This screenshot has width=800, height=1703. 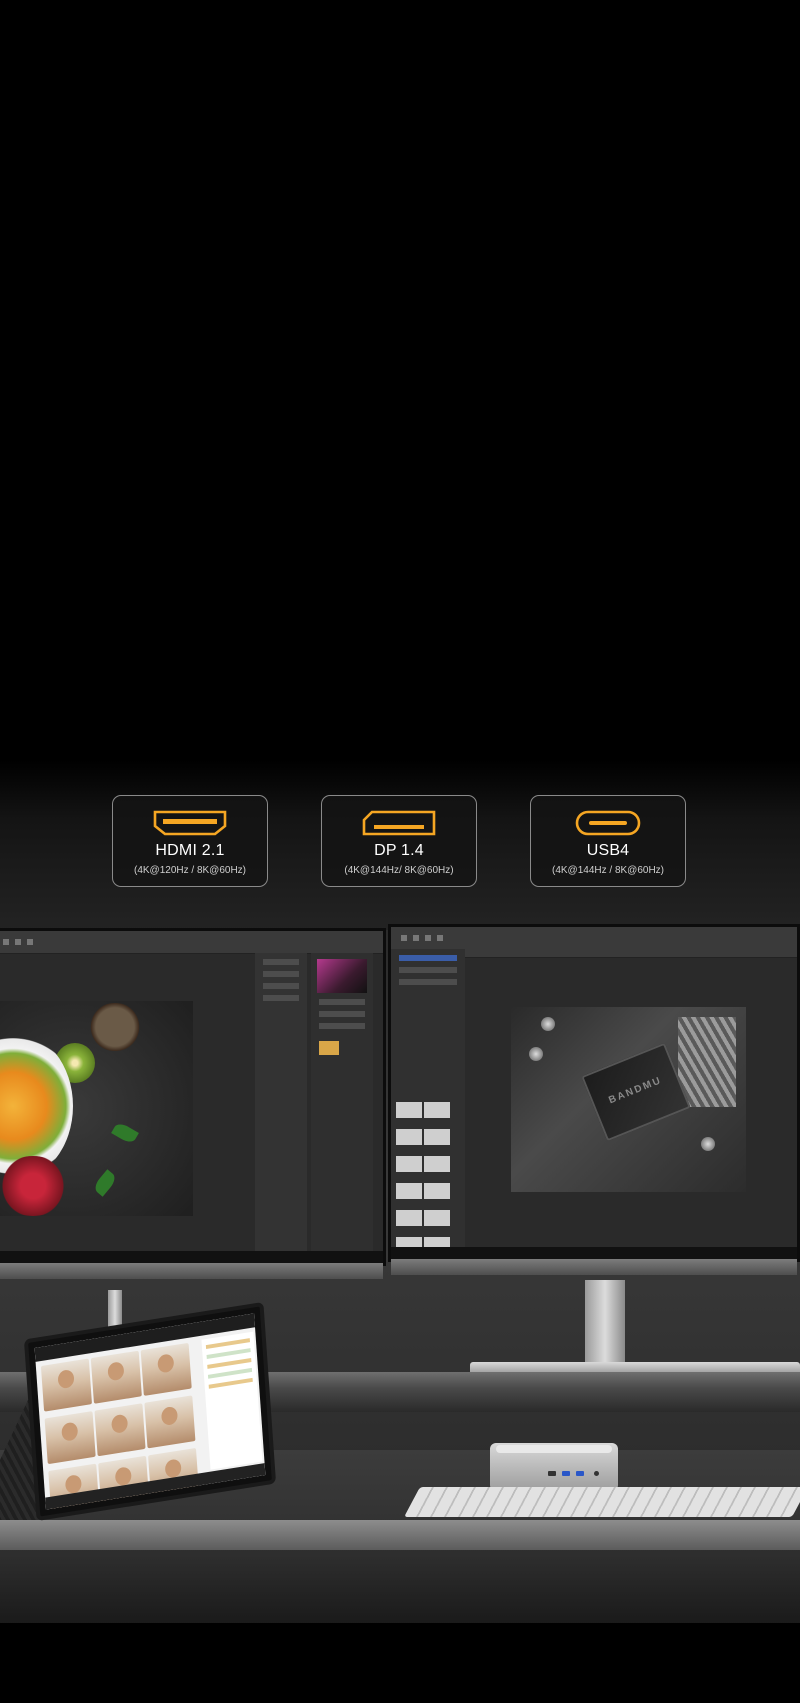 I want to click on file-browser-panel, so click(x=428, y=1101).